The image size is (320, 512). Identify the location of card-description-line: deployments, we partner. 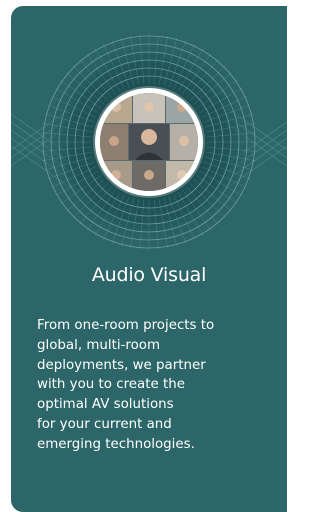
(121, 365).